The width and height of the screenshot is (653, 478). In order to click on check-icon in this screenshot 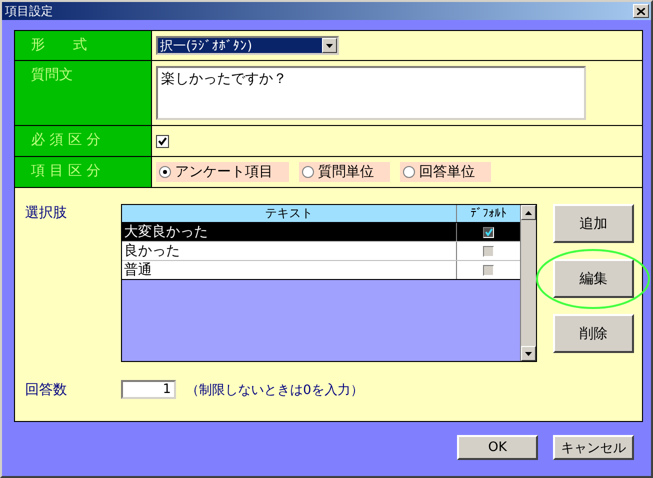, I will do `click(162, 141)`.